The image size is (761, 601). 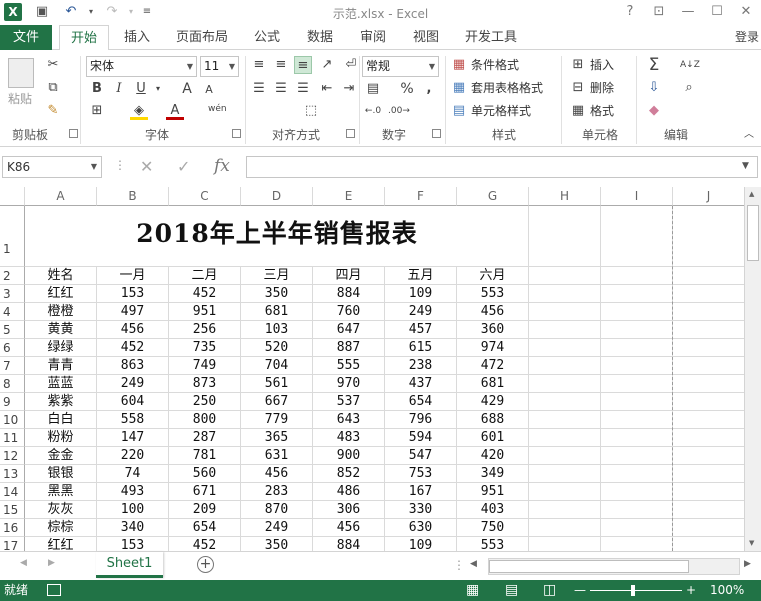 What do you see at coordinates (12, 420) in the screenshot?
I see `row-header-10: 10` at bounding box center [12, 420].